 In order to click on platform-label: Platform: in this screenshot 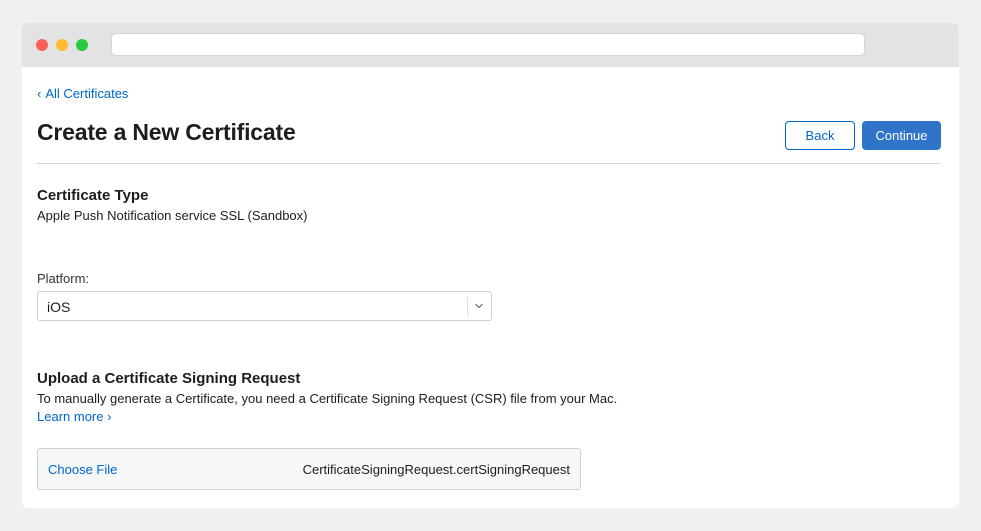, I will do `click(63, 278)`.